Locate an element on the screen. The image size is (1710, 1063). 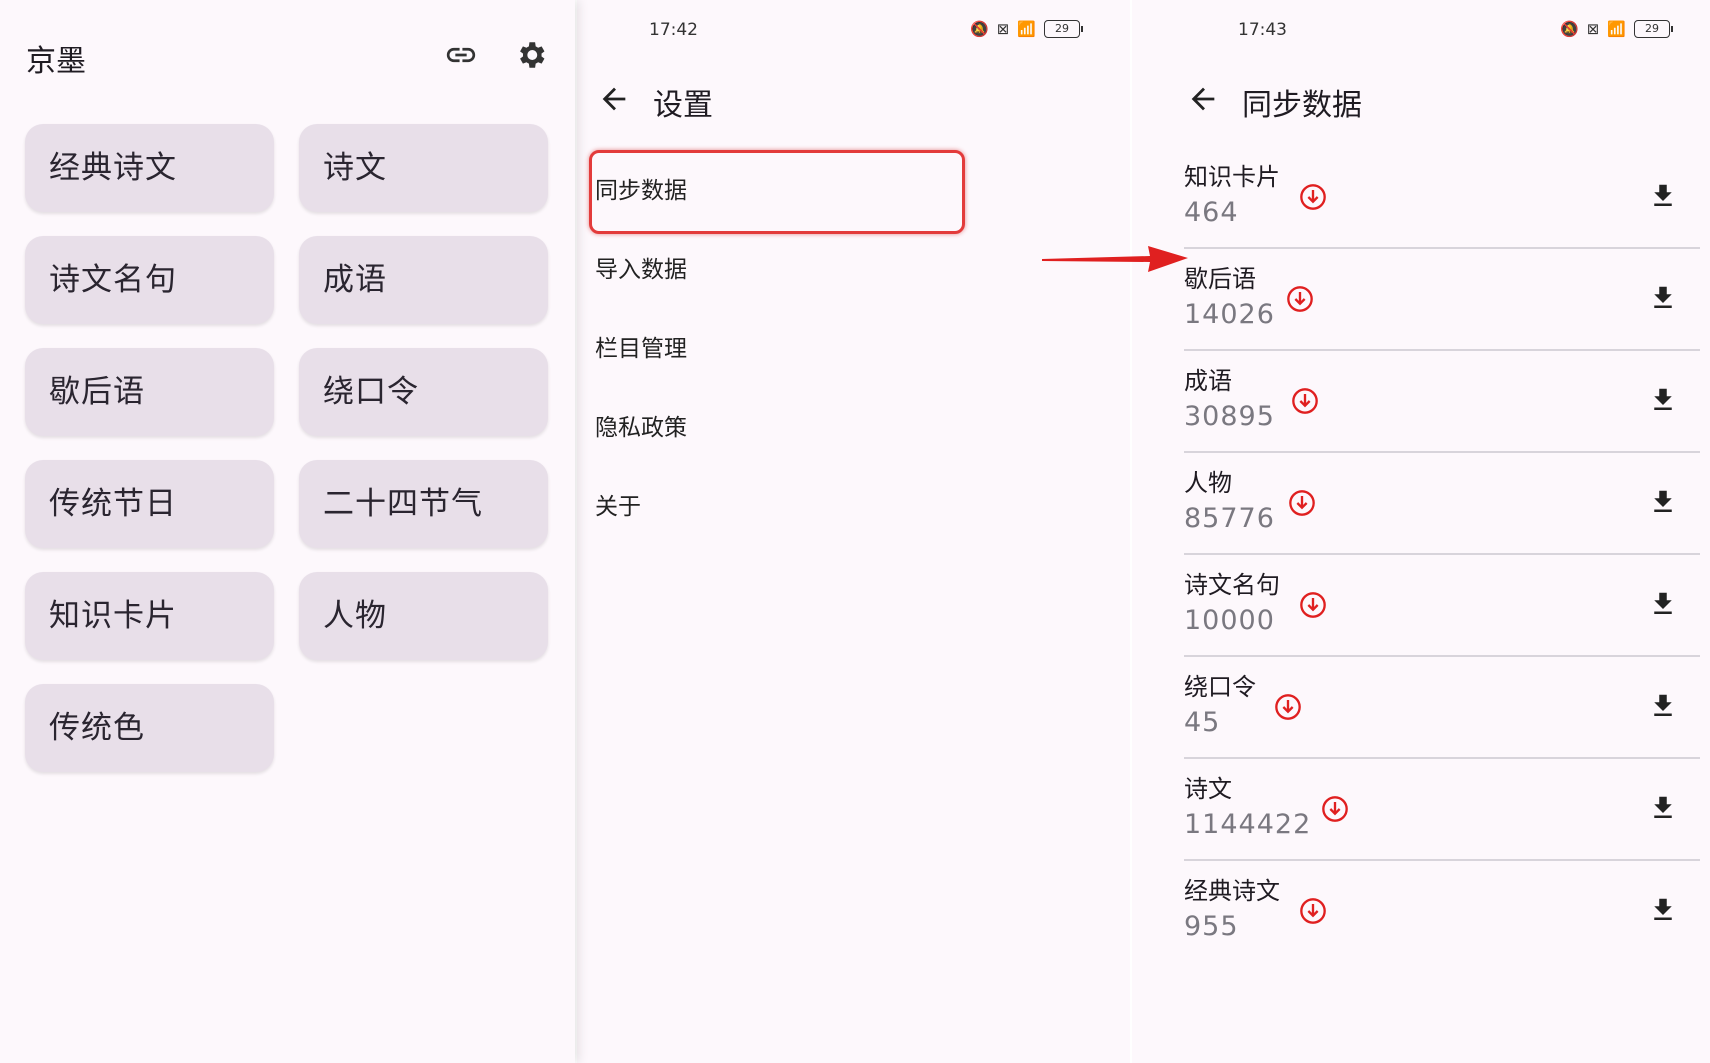
sync-item-name: 歇后语 is located at coordinates (1220, 279).